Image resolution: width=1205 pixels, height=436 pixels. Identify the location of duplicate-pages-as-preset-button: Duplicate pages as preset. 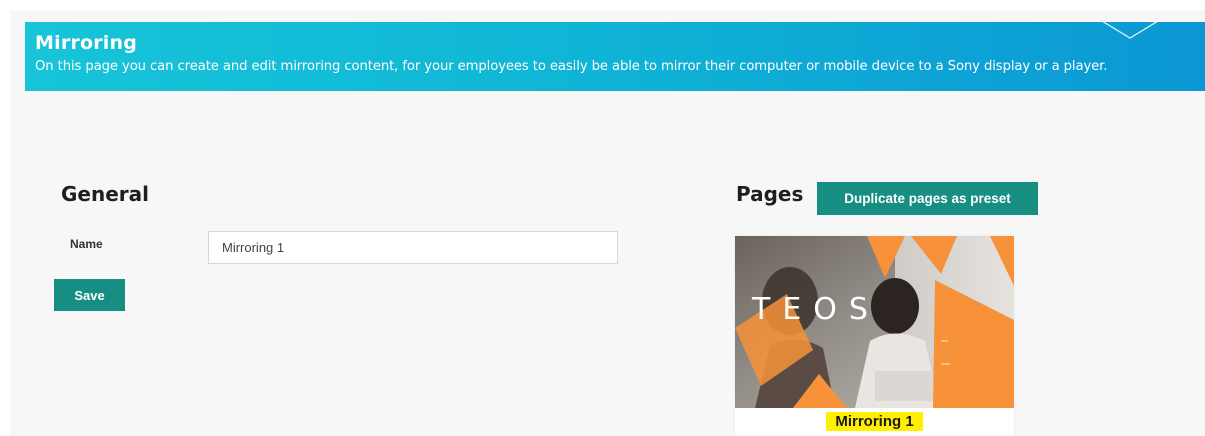
(927, 198).